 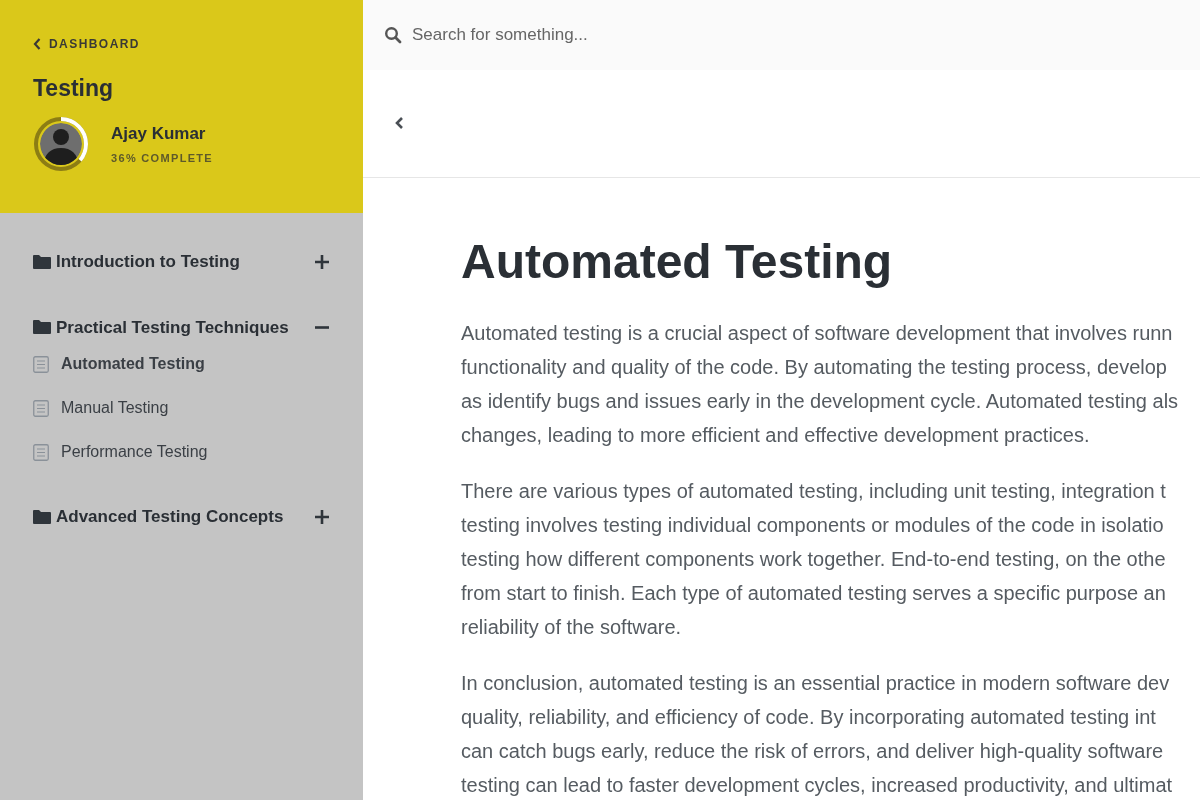 What do you see at coordinates (813, 559) in the screenshot?
I see `paragraph-line: testing how different components work together. End-to-end testing, on the othe` at bounding box center [813, 559].